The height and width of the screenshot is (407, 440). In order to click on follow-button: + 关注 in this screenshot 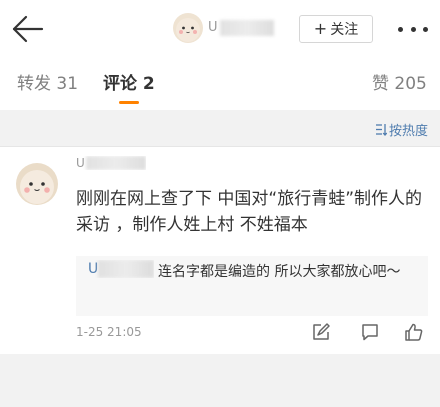, I will do `click(336, 29)`.